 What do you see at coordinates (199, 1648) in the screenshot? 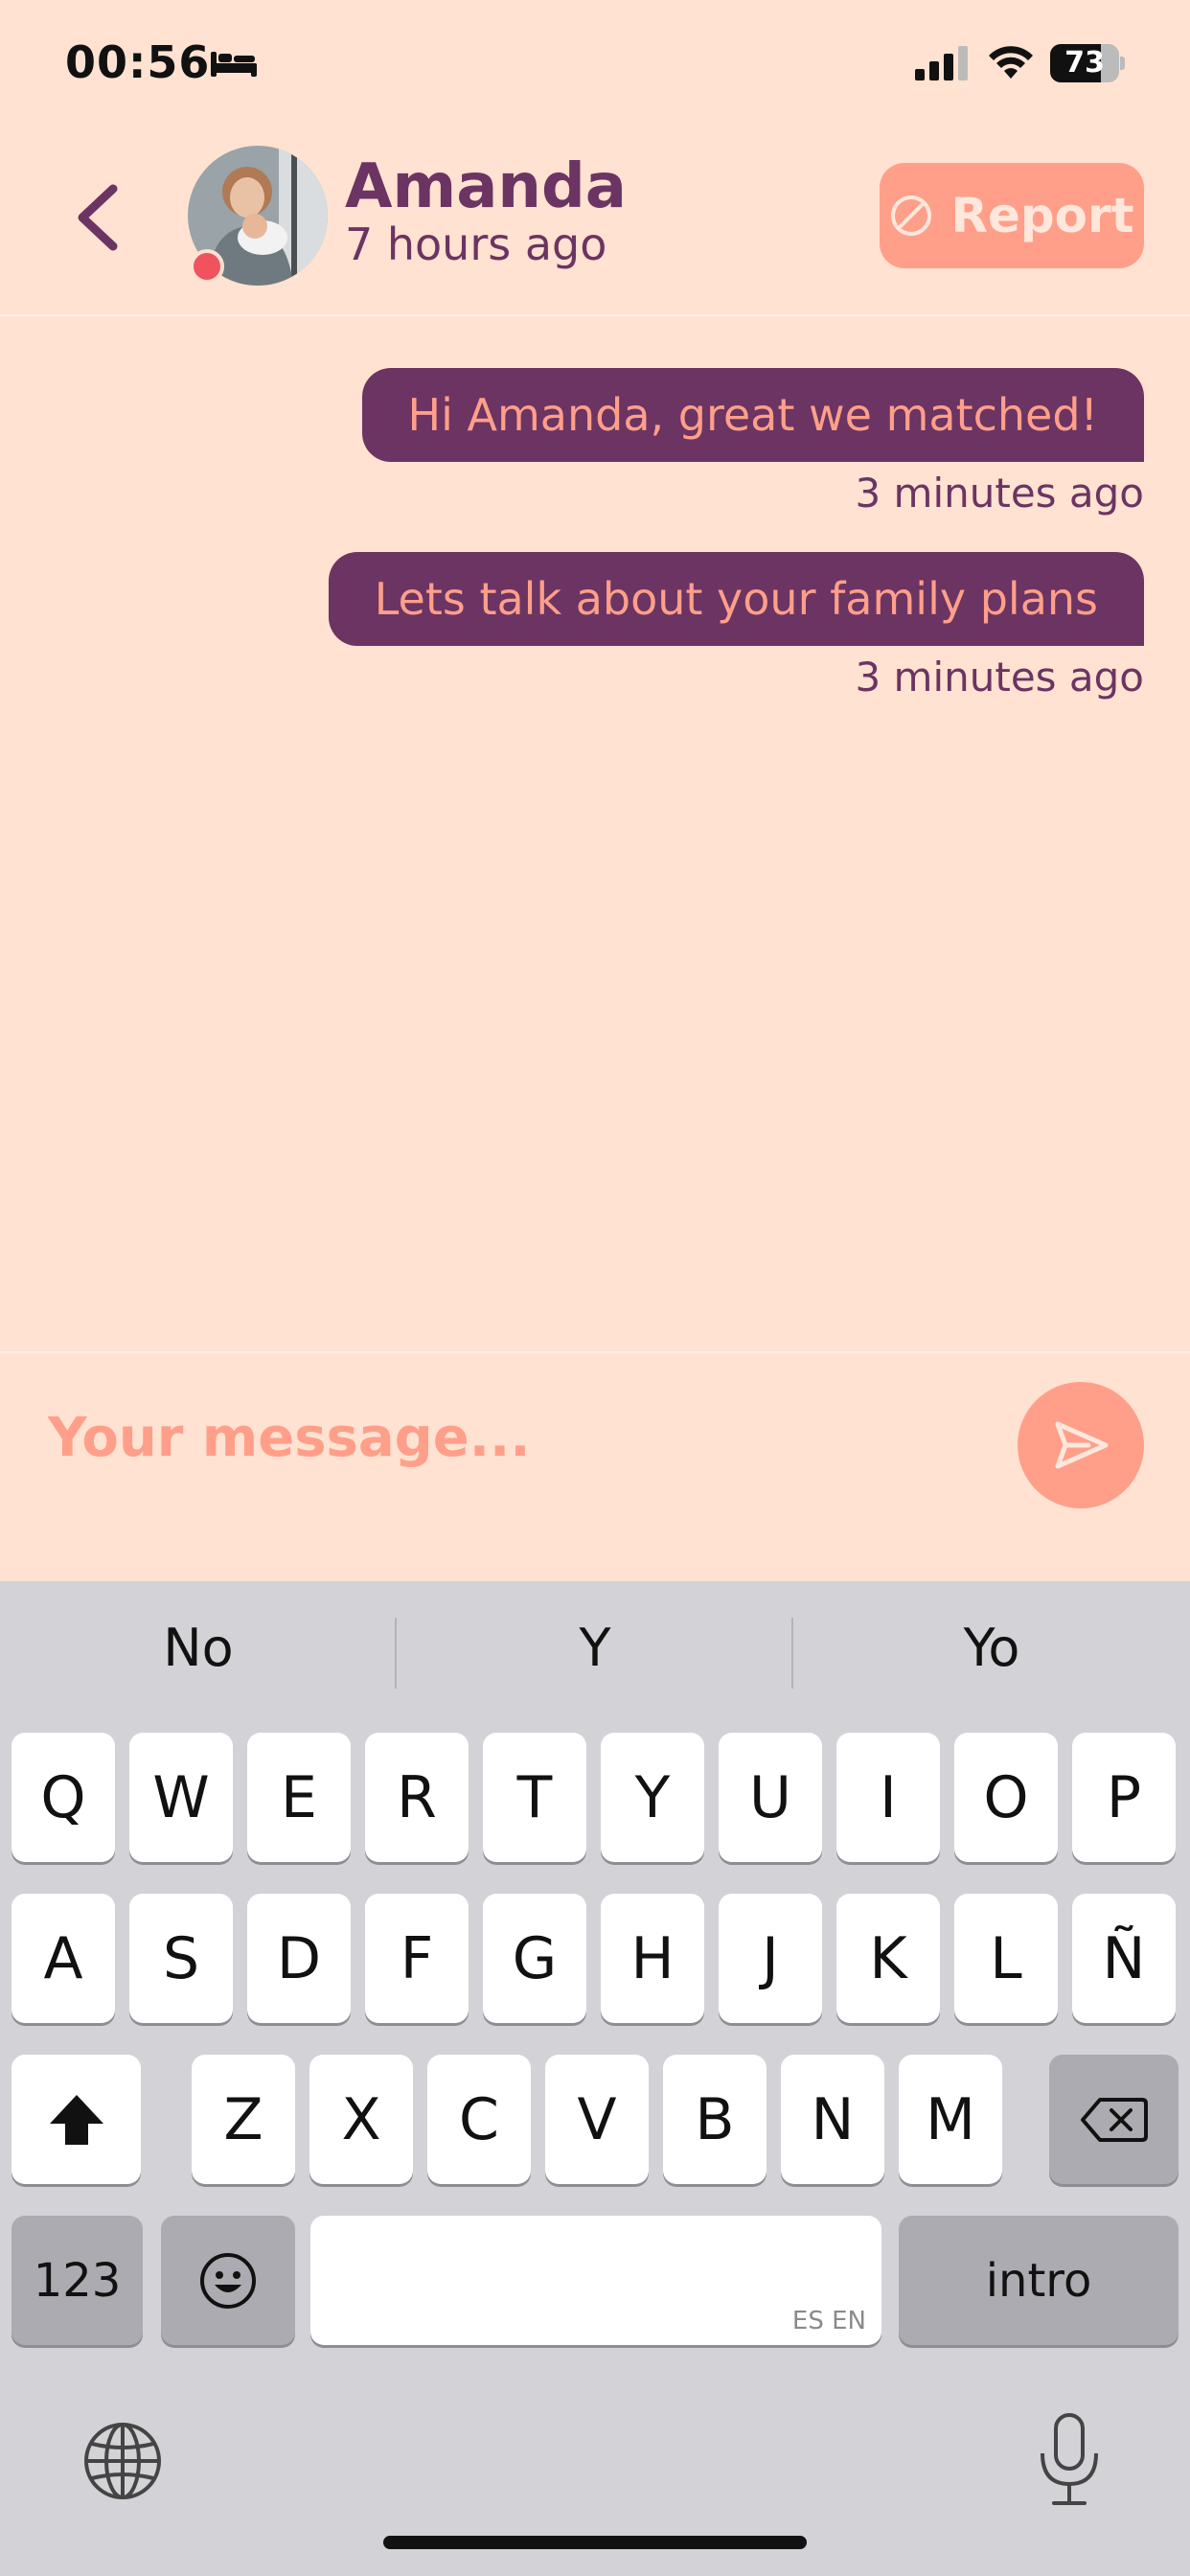
I see `suggestion: No` at bounding box center [199, 1648].